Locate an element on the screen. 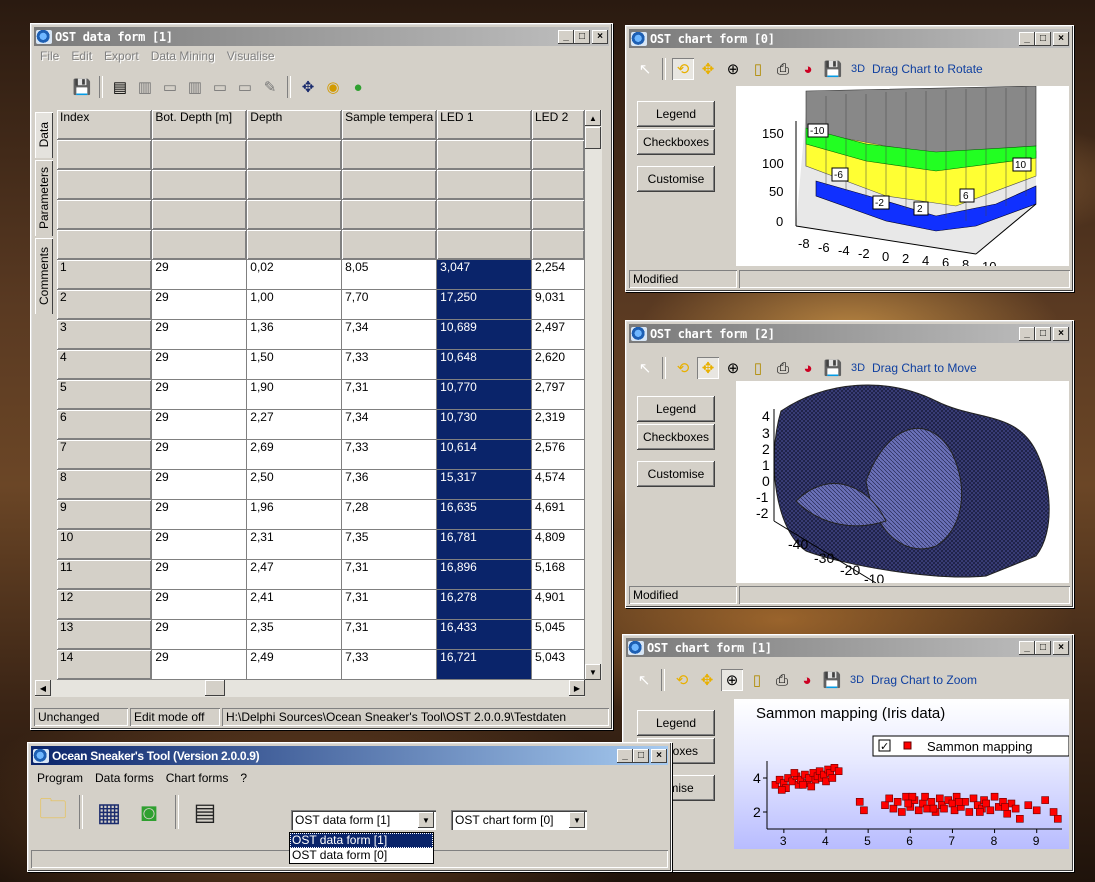 The height and width of the screenshot is (882, 1095). insert-row-icon: ▤ is located at coordinates (120, 87).